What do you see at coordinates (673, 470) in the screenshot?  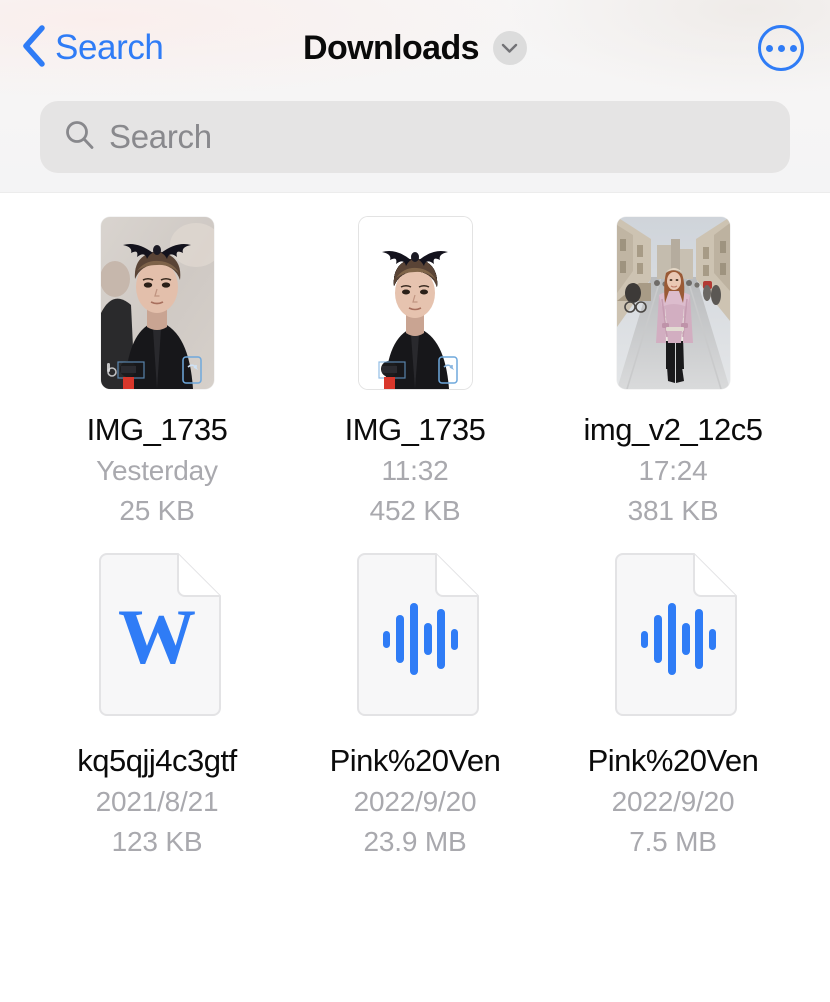 I see `file-date: 17:24` at bounding box center [673, 470].